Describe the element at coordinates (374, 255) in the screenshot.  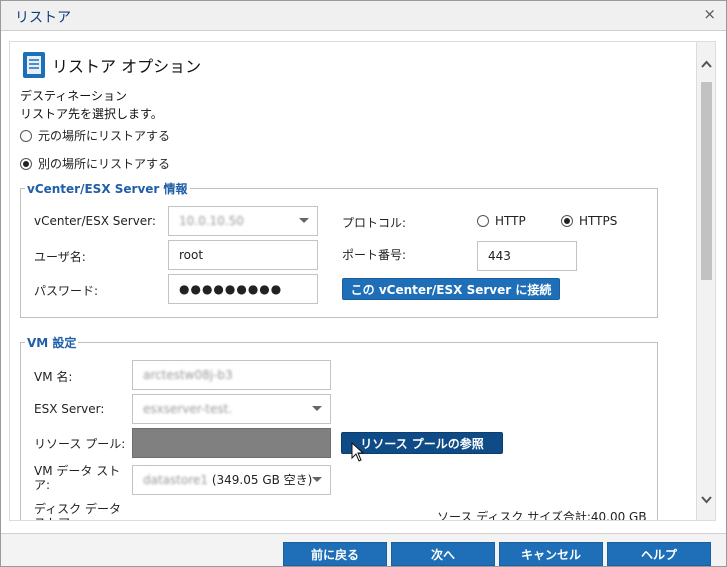
I see `port-label: ポート番号:` at that location.